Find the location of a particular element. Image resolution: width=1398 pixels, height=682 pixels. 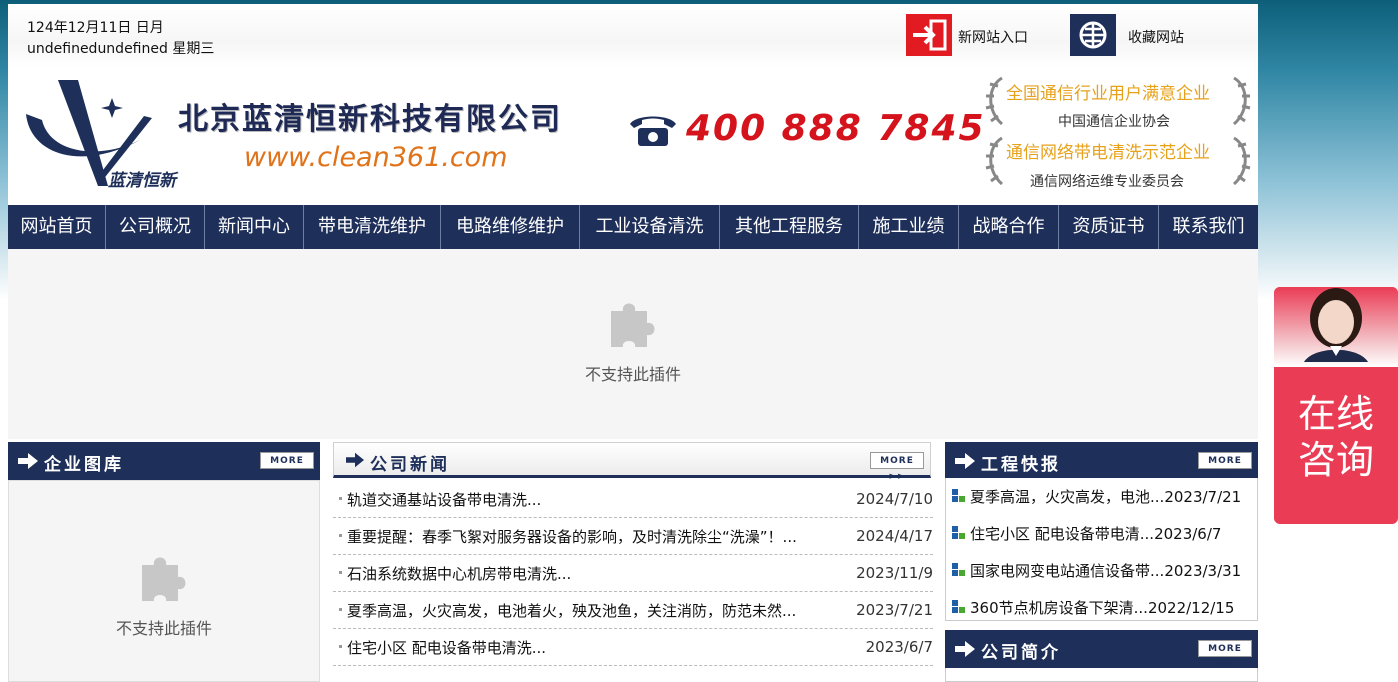

project-item-title: 住宅小区 配电设备带电清...2023/6/7 is located at coordinates (1095, 533).